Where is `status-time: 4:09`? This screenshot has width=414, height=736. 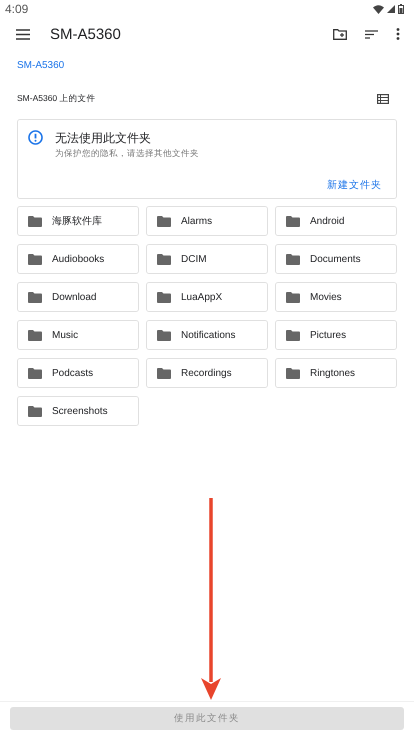
status-time: 4:09 is located at coordinates (16, 9).